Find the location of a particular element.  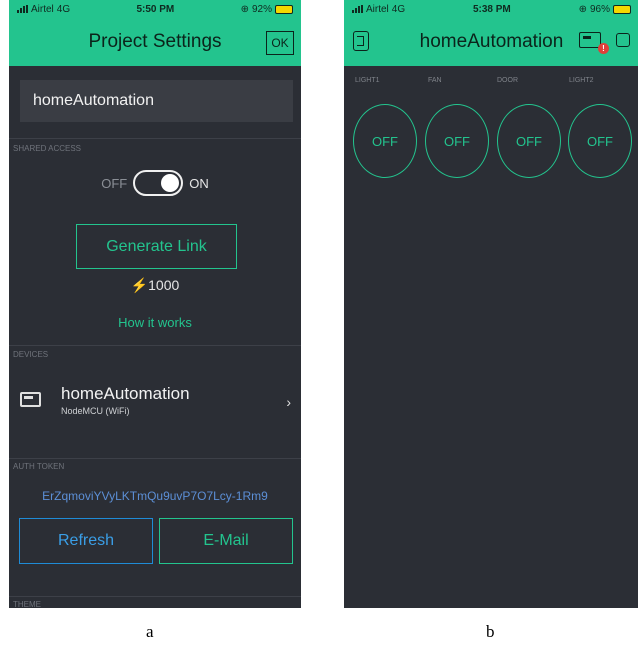

auth-token-label: AUTH TOKEN is located at coordinates (39, 466).